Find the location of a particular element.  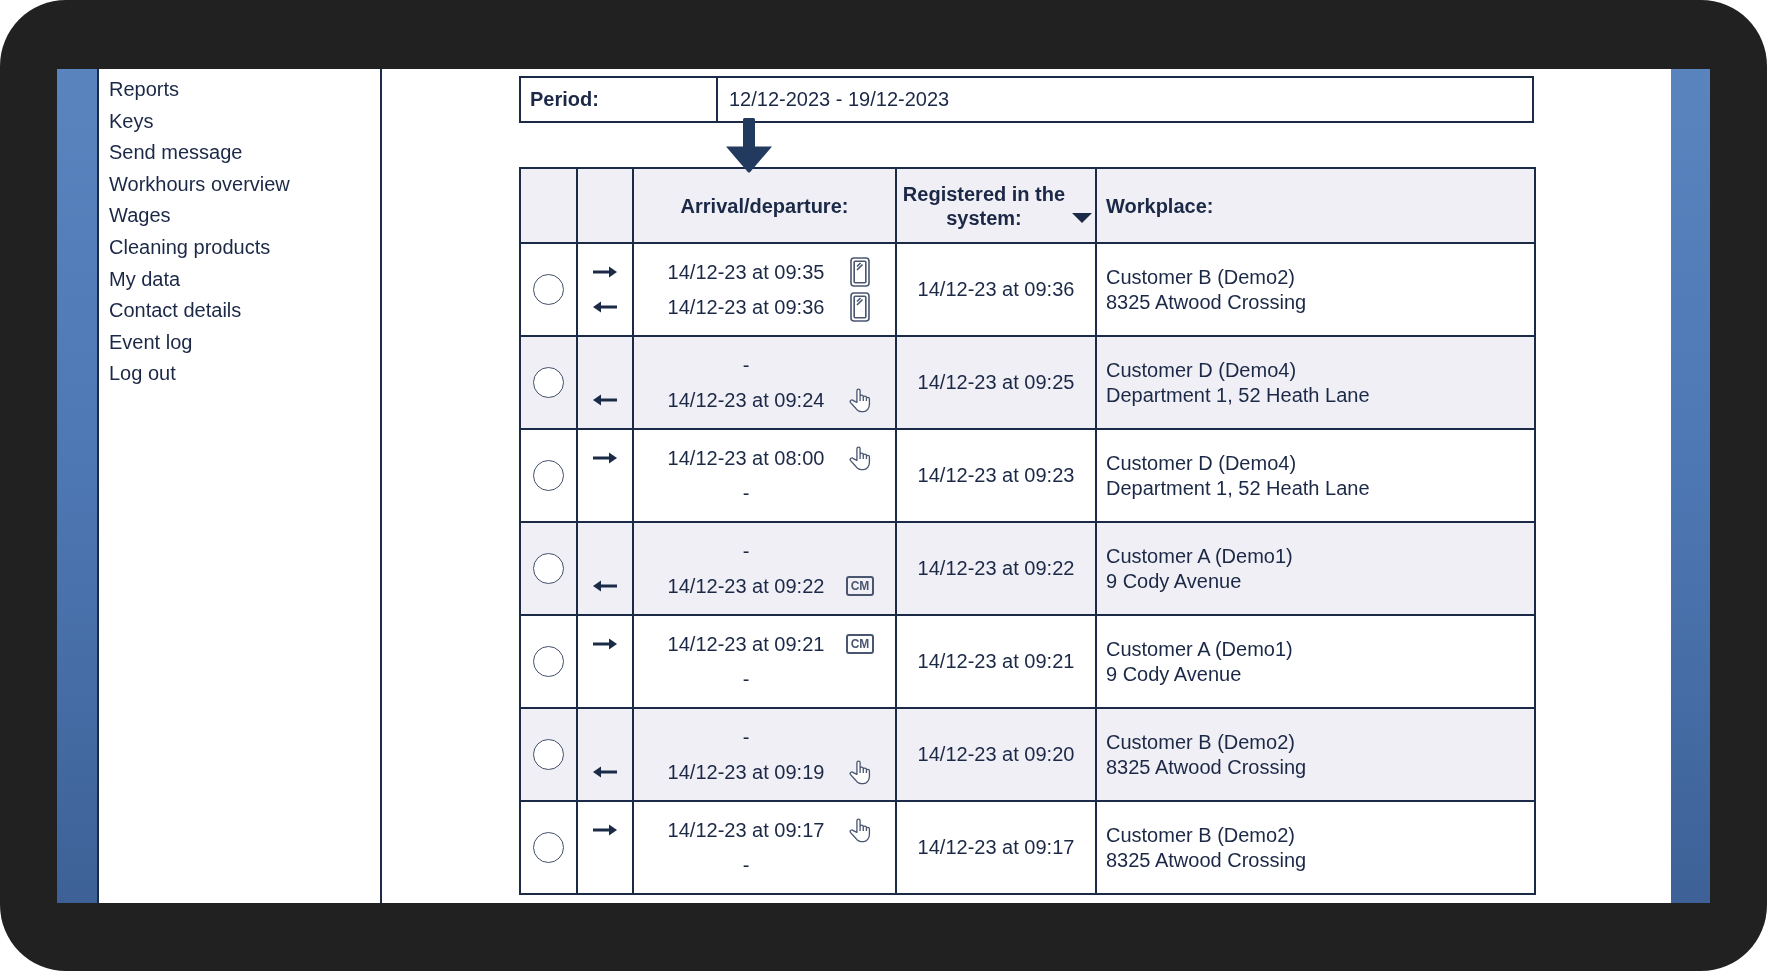

period-value: 12/12-2023 - 19/12-2023 is located at coordinates (839, 99).